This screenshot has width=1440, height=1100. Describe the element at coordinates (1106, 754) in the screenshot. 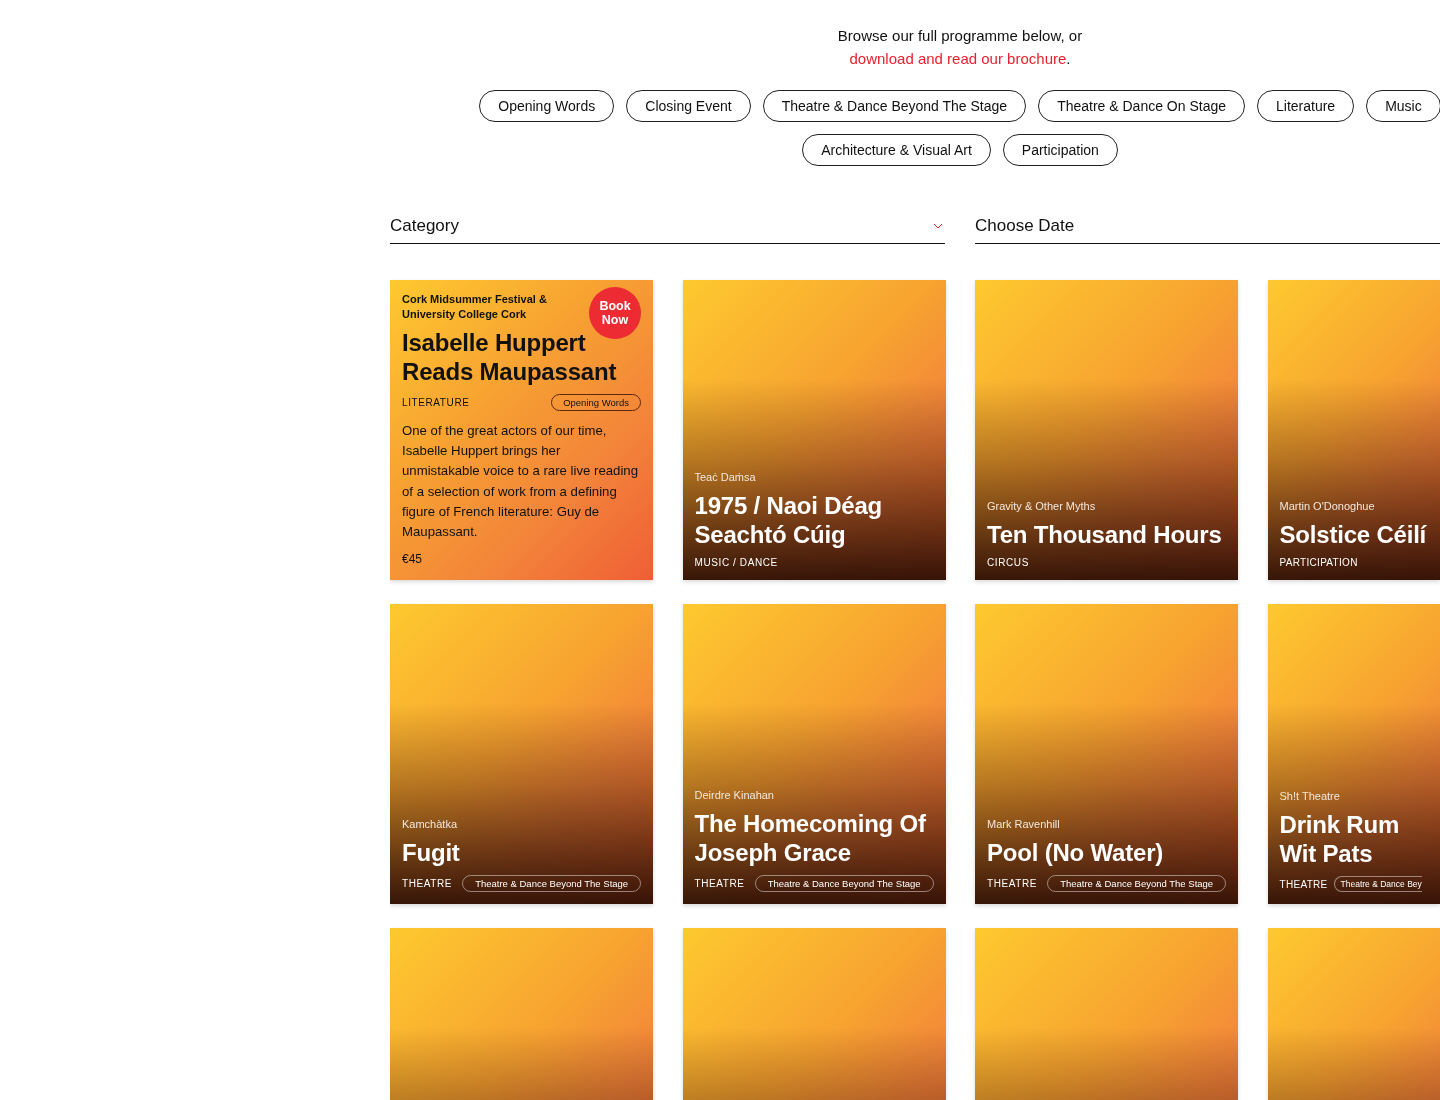

I see `event-card: Mark Ravenhill Pool (No Water) THEATRE Theatre & Dance Beyond The Stage` at that location.